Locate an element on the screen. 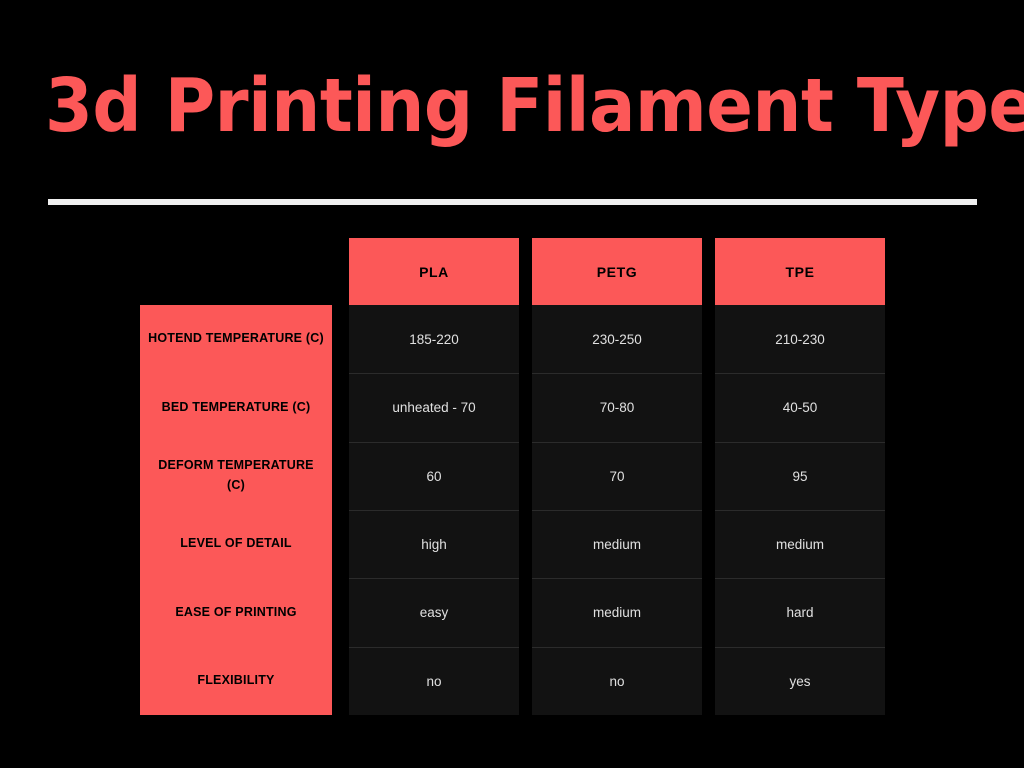 Image resolution: width=1024 pixels, height=768 pixels. cell-tpe-ease-of-printing: hard is located at coordinates (800, 612).